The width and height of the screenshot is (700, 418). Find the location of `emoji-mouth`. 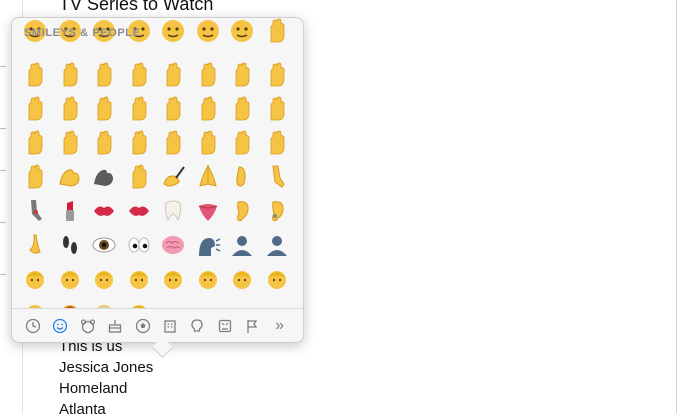

emoji-mouth is located at coordinates (139, 211).